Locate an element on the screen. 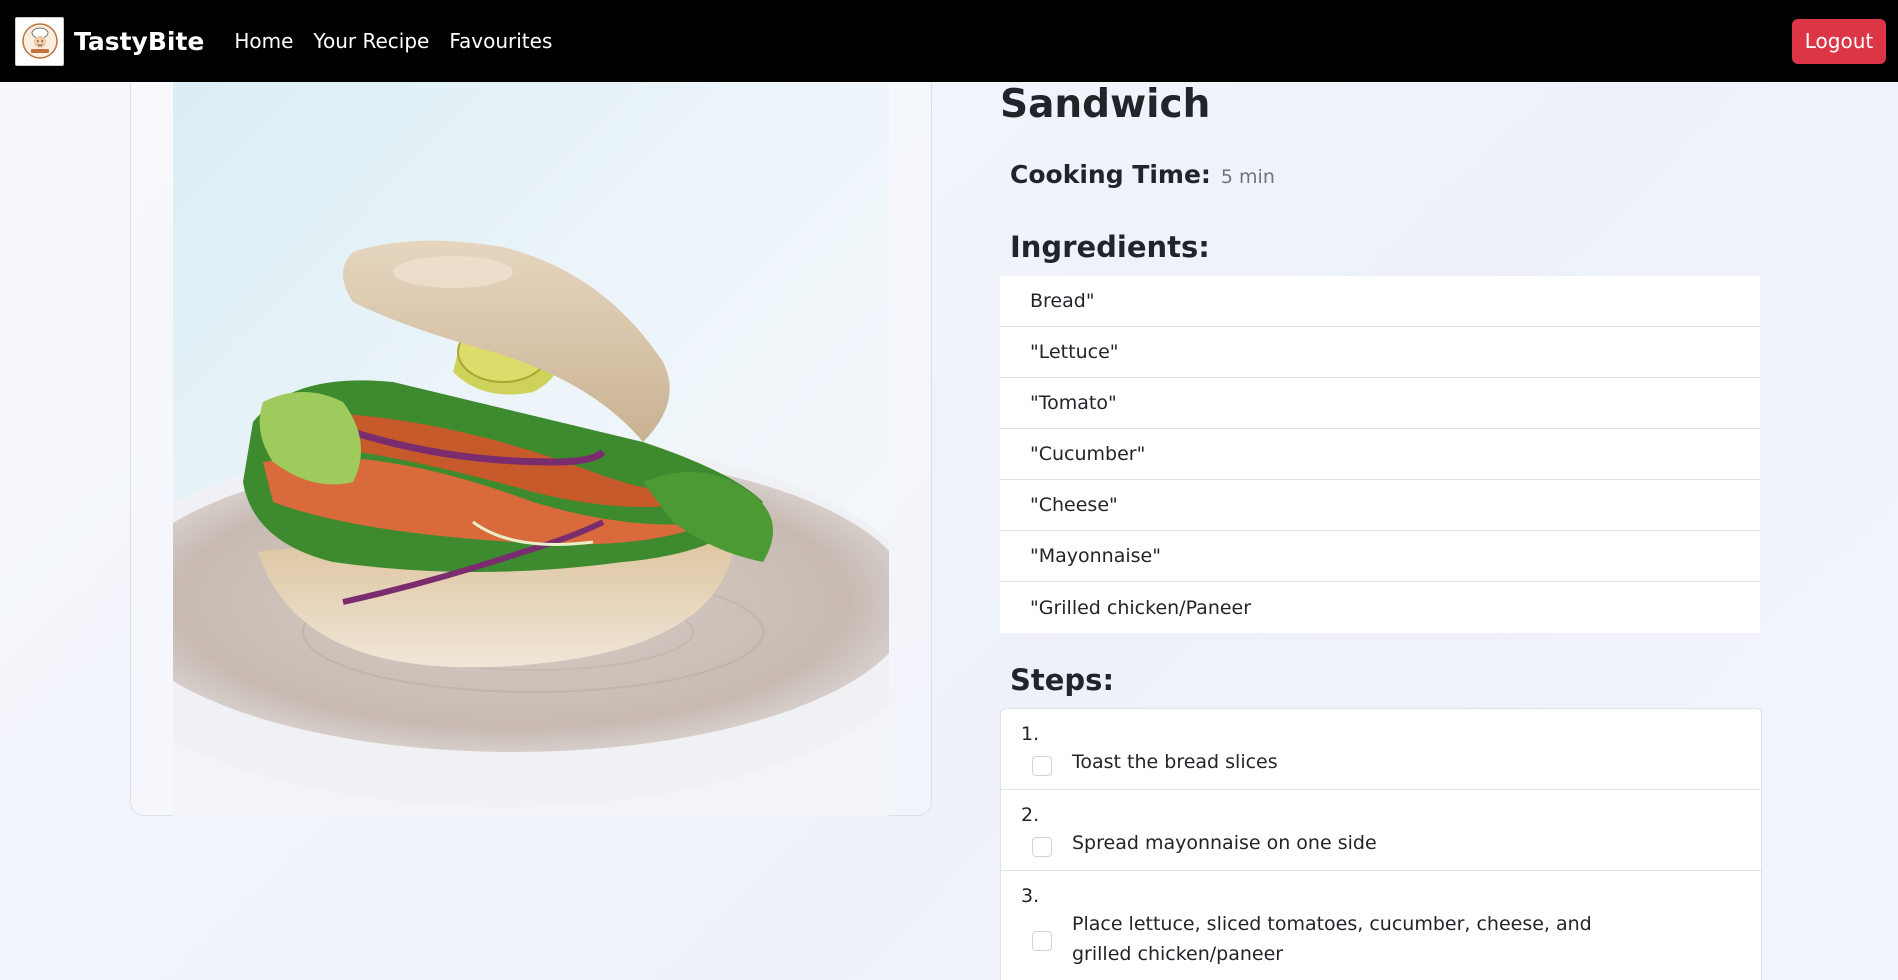 This screenshot has width=1898, height=980. step-number: 2. is located at coordinates (1030, 815).